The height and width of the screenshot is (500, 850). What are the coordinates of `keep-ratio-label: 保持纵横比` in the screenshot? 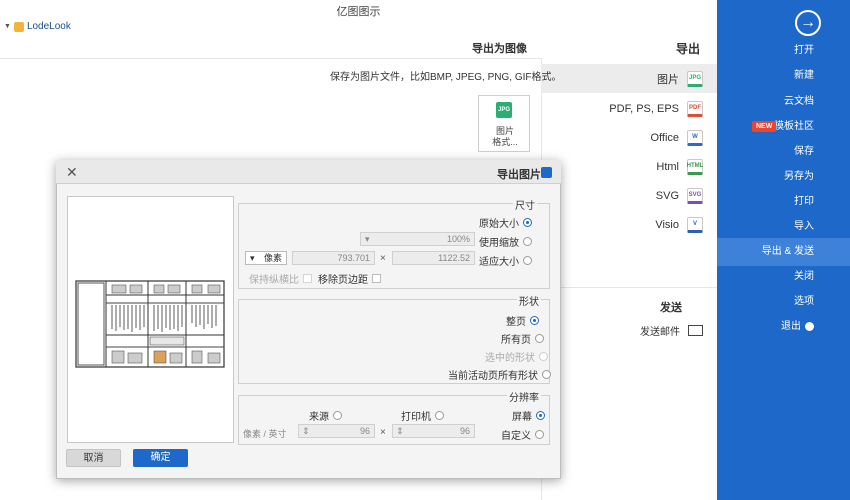 It's located at (274, 280).